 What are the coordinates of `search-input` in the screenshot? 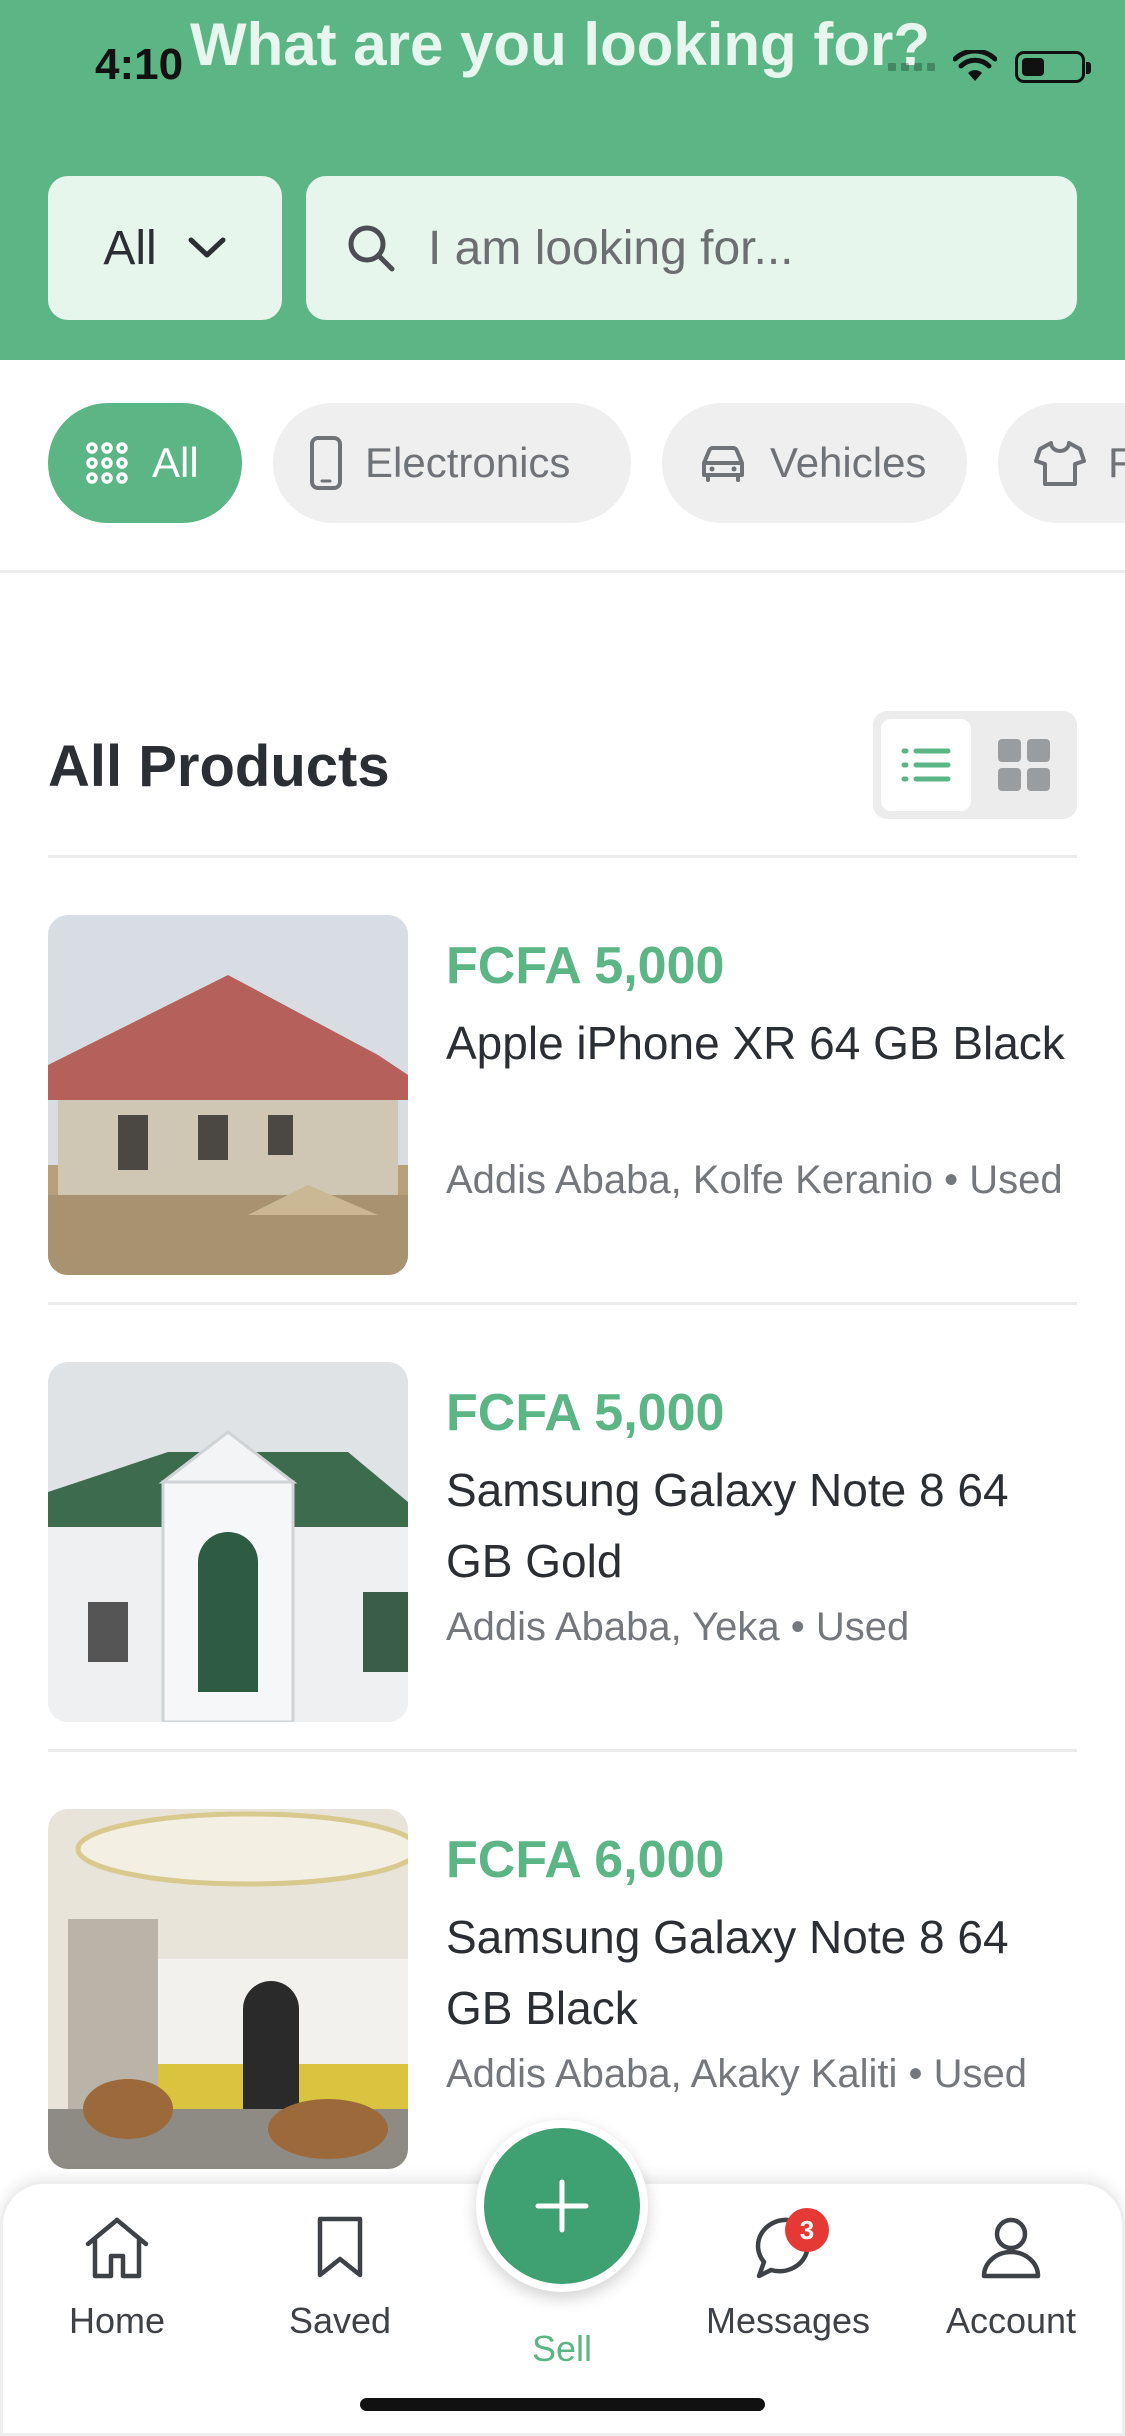 It's located at (728, 248).